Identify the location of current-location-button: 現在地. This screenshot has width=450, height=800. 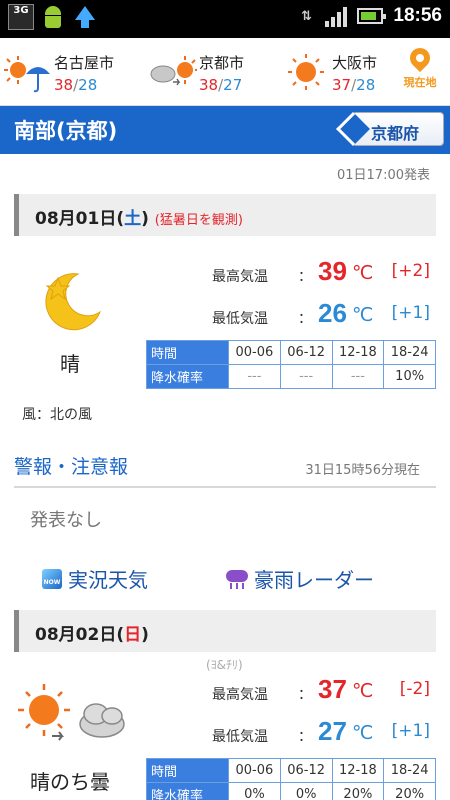
(420, 66).